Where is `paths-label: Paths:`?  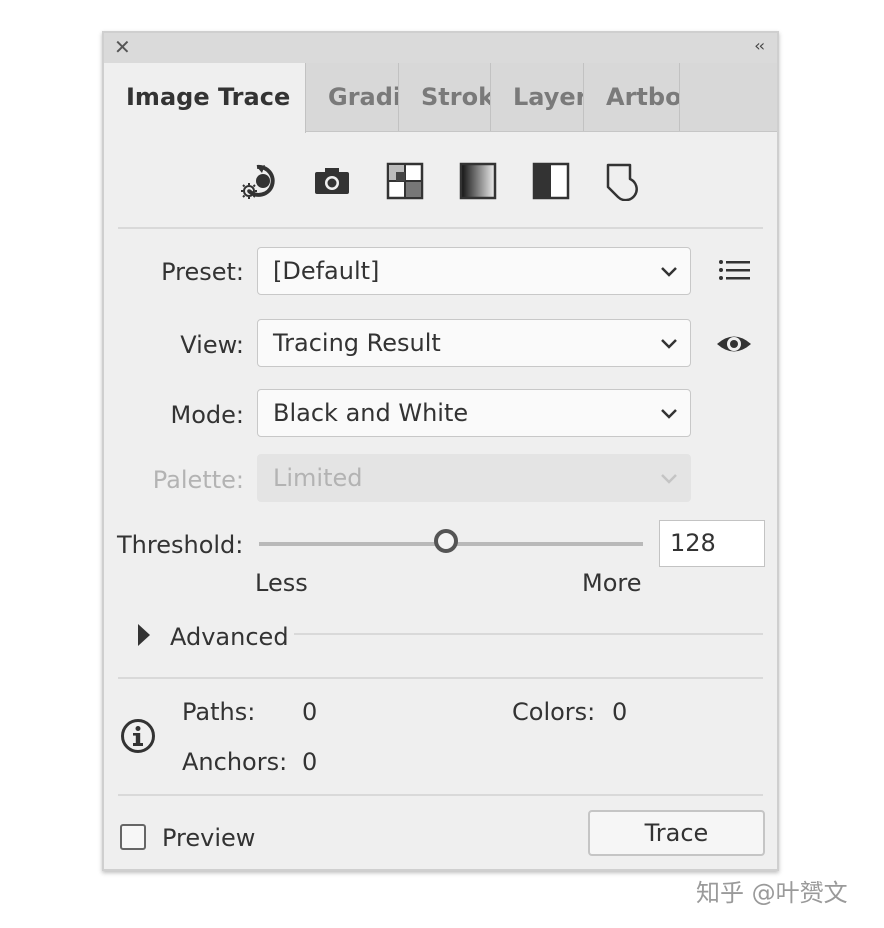 paths-label: Paths: is located at coordinates (219, 712).